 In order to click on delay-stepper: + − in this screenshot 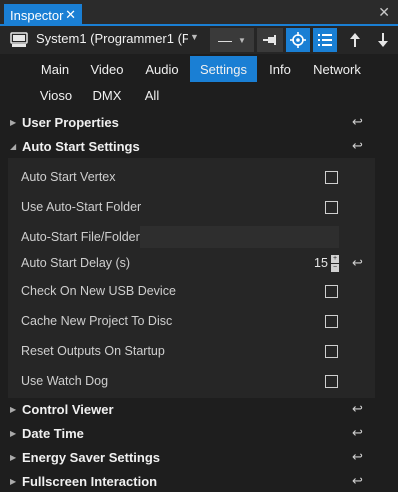, I will do `click(335, 263)`.